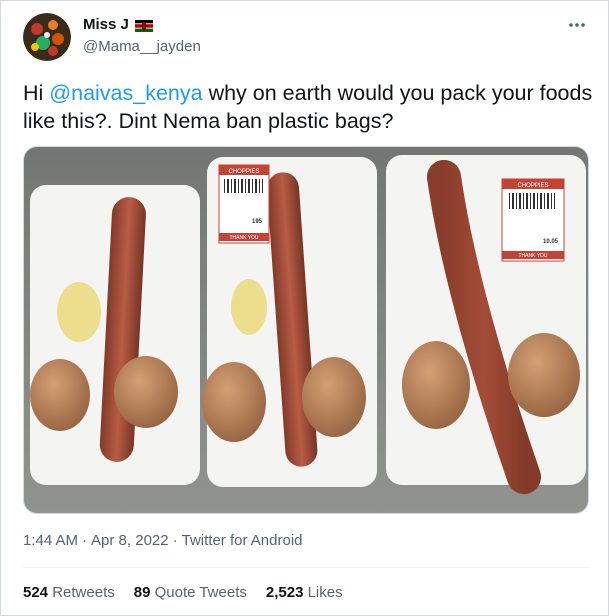 This screenshot has width=609, height=616. What do you see at coordinates (142, 46) in the screenshot?
I see `author-handle: @Mama__jayden` at bounding box center [142, 46].